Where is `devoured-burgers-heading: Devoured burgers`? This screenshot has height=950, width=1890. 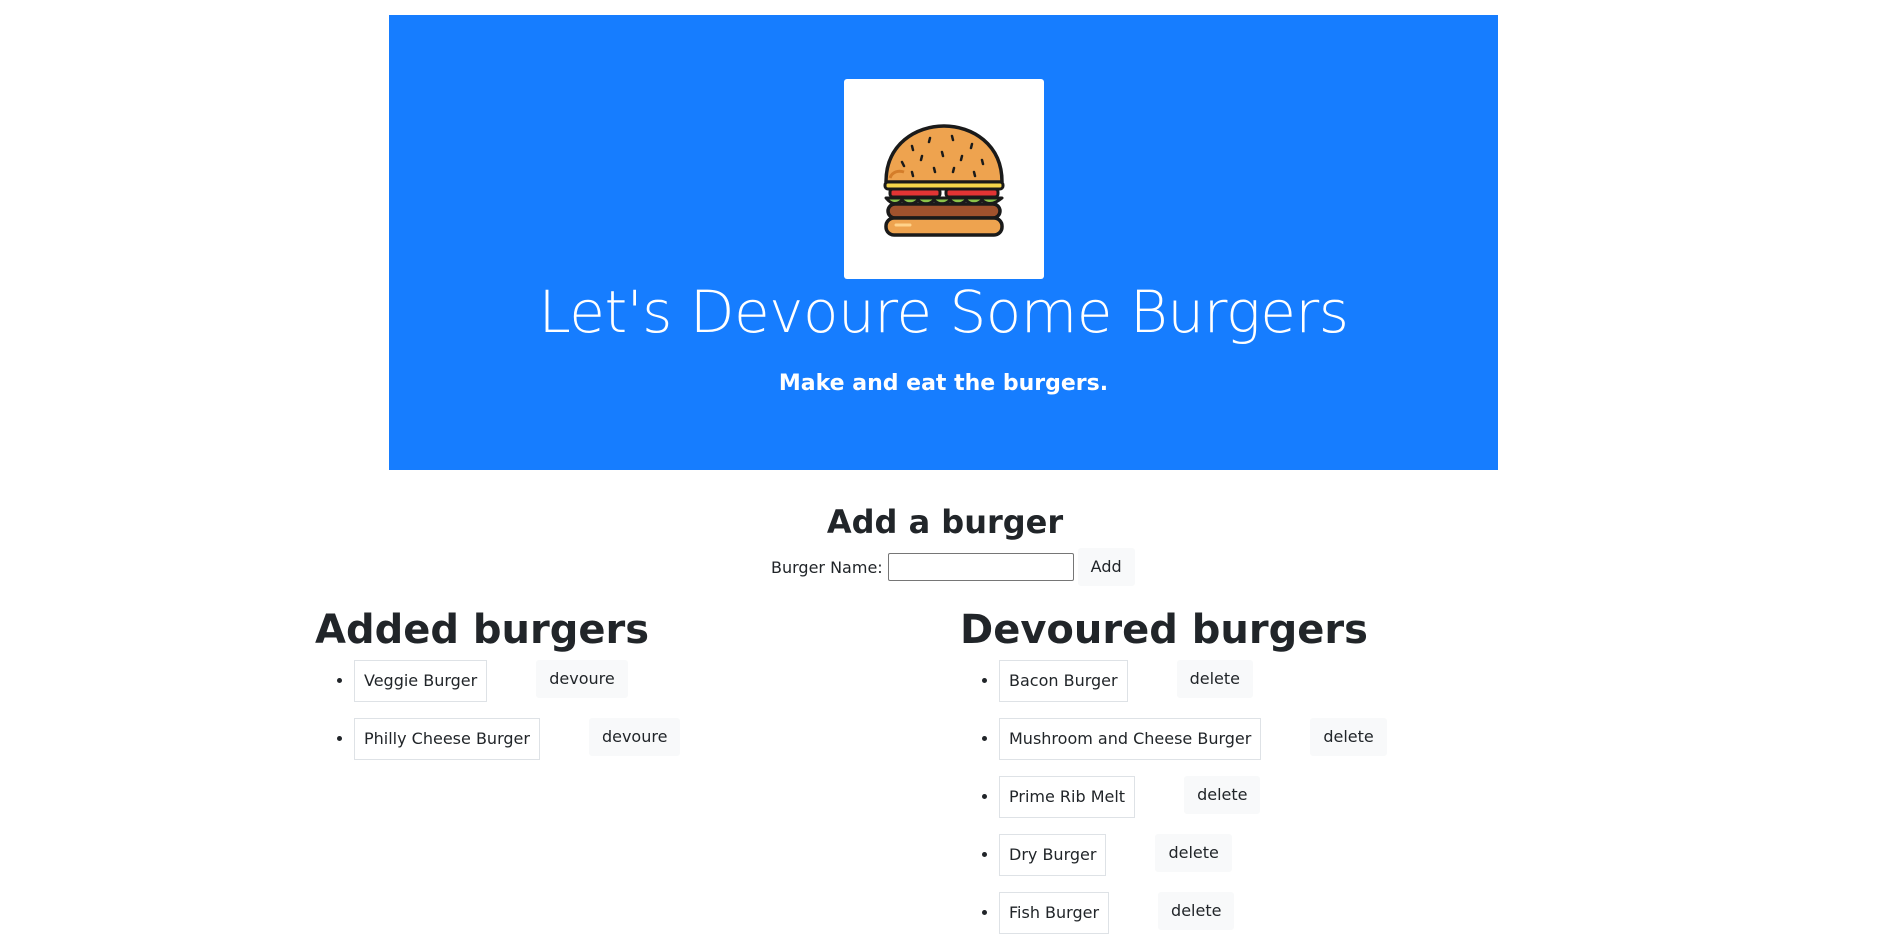
devoured-burgers-heading: Devoured burgers is located at coordinates (1164, 630).